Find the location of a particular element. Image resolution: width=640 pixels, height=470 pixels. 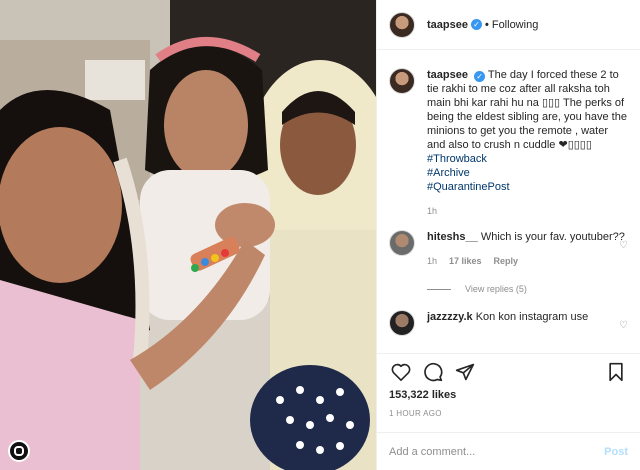

reply-button: Reply is located at coordinates (506, 261).